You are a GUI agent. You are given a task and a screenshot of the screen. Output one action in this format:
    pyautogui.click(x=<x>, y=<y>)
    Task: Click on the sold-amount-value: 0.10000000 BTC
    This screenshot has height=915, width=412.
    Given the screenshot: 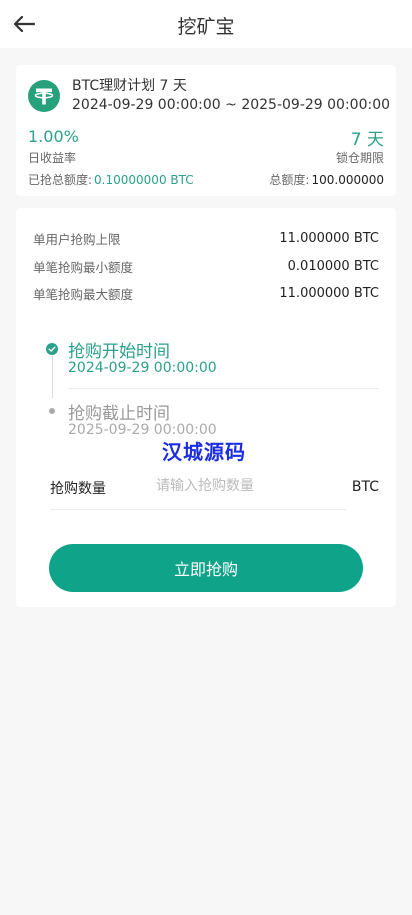 What is the action you would take?
    pyautogui.click(x=144, y=180)
    